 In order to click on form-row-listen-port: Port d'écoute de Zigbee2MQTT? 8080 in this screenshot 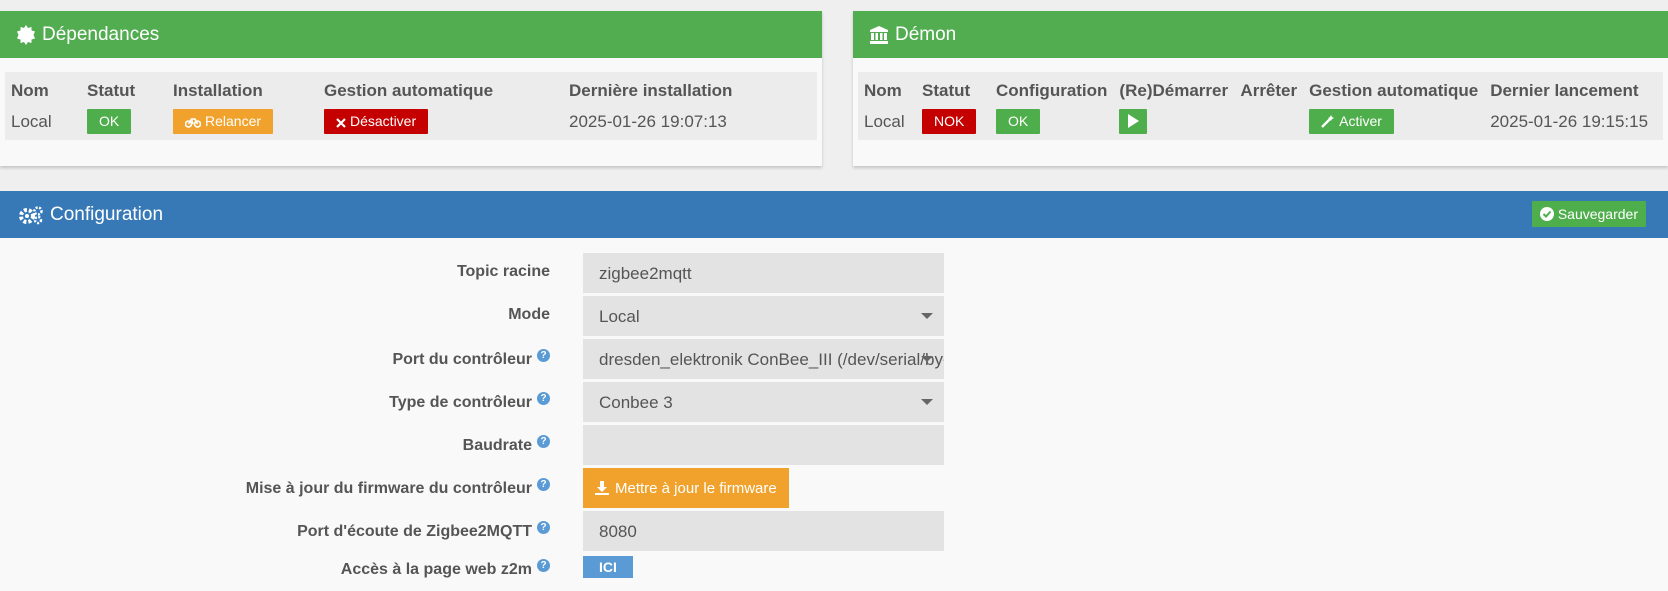, I will do `click(834, 531)`.